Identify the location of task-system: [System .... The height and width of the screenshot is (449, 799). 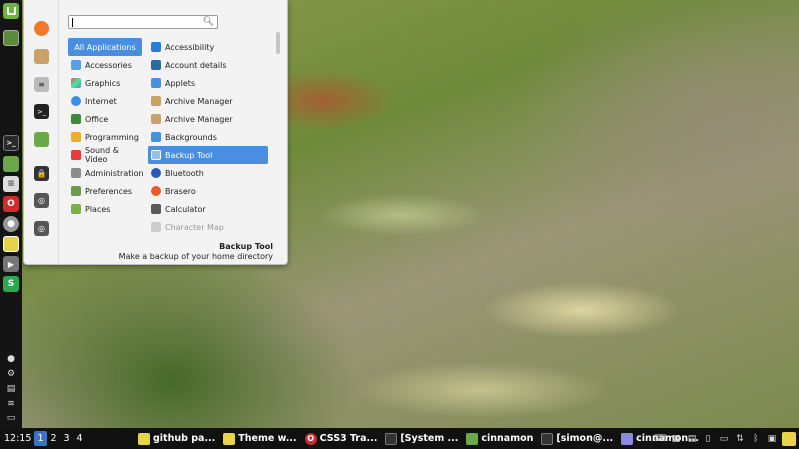
(422, 438).